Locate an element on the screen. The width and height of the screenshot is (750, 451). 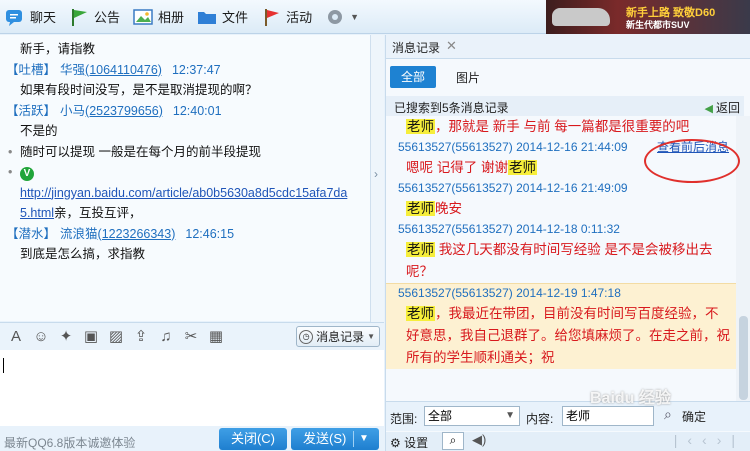
filter-image-button: 图片 is located at coordinates (468, 77).